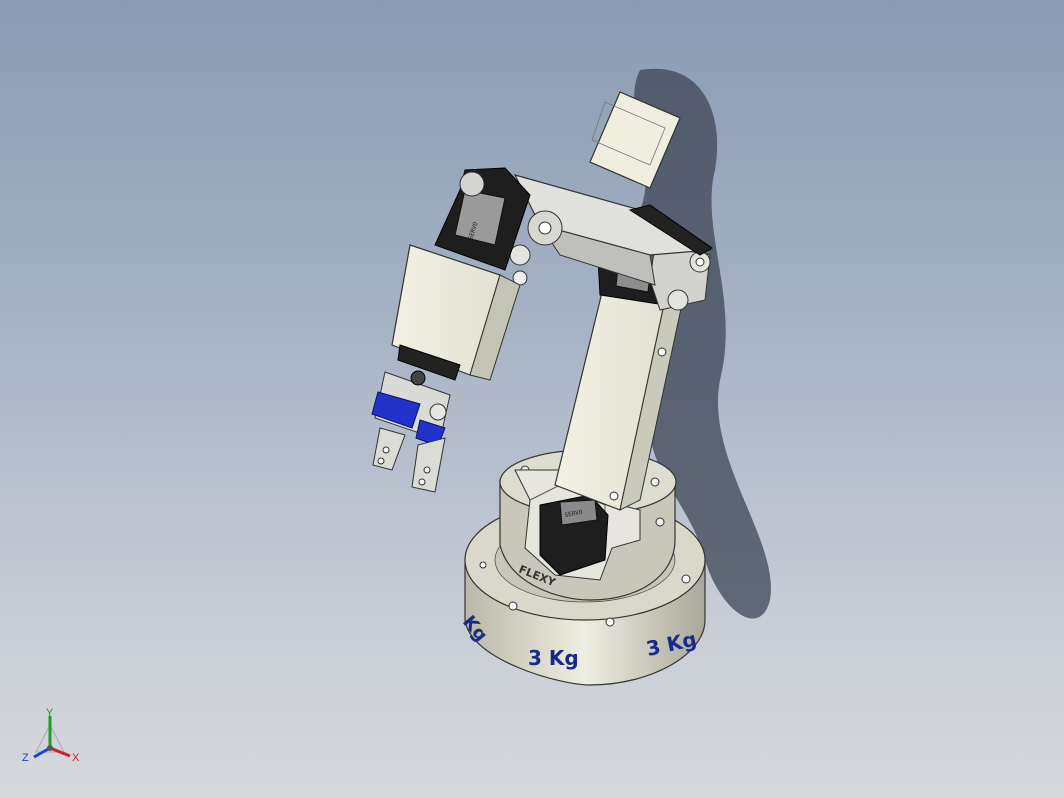 This screenshot has width=1064, height=798. I want to click on orientation-triad: Y X Z, so click(51, 735).